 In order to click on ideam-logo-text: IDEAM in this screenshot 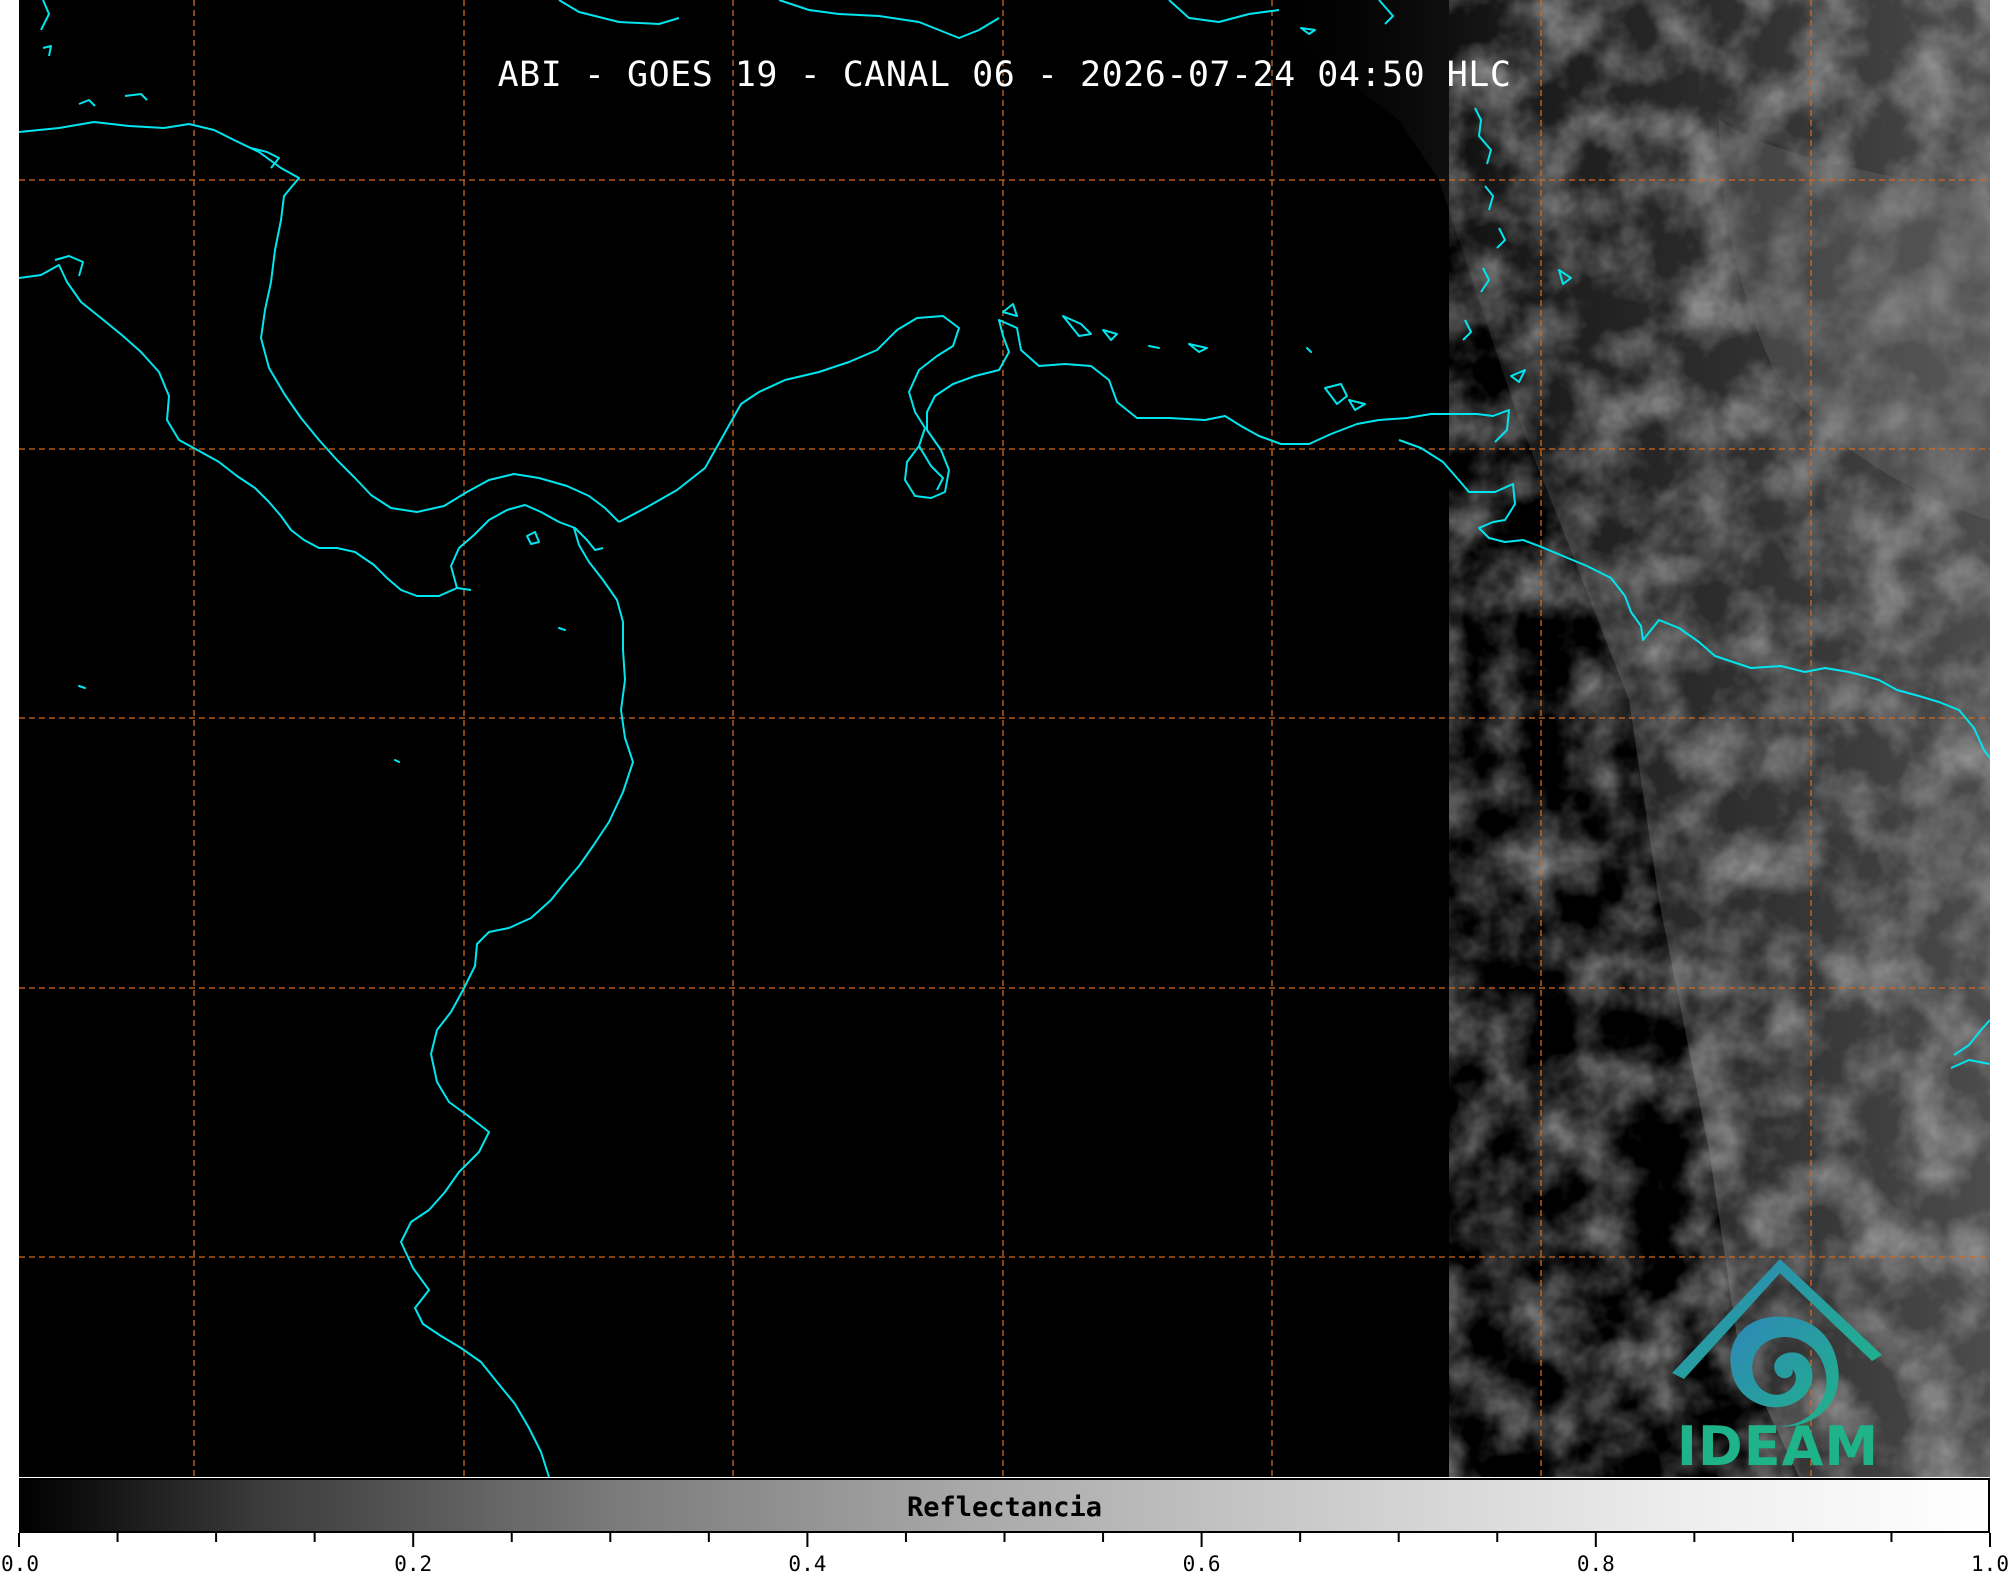, I will do `click(1778, 1446)`.